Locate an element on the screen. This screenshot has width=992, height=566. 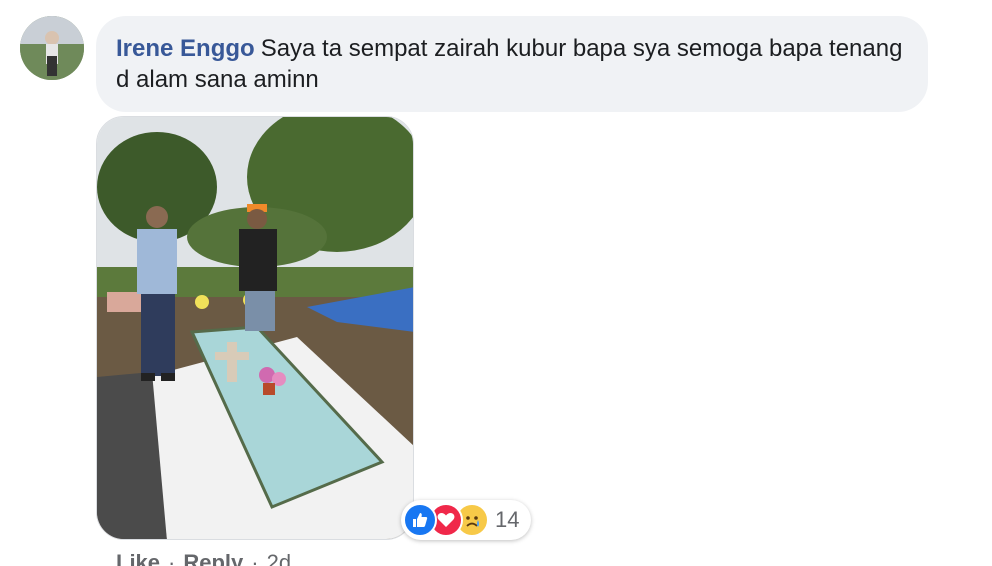
like-link: Like is located at coordinates (138, 558).